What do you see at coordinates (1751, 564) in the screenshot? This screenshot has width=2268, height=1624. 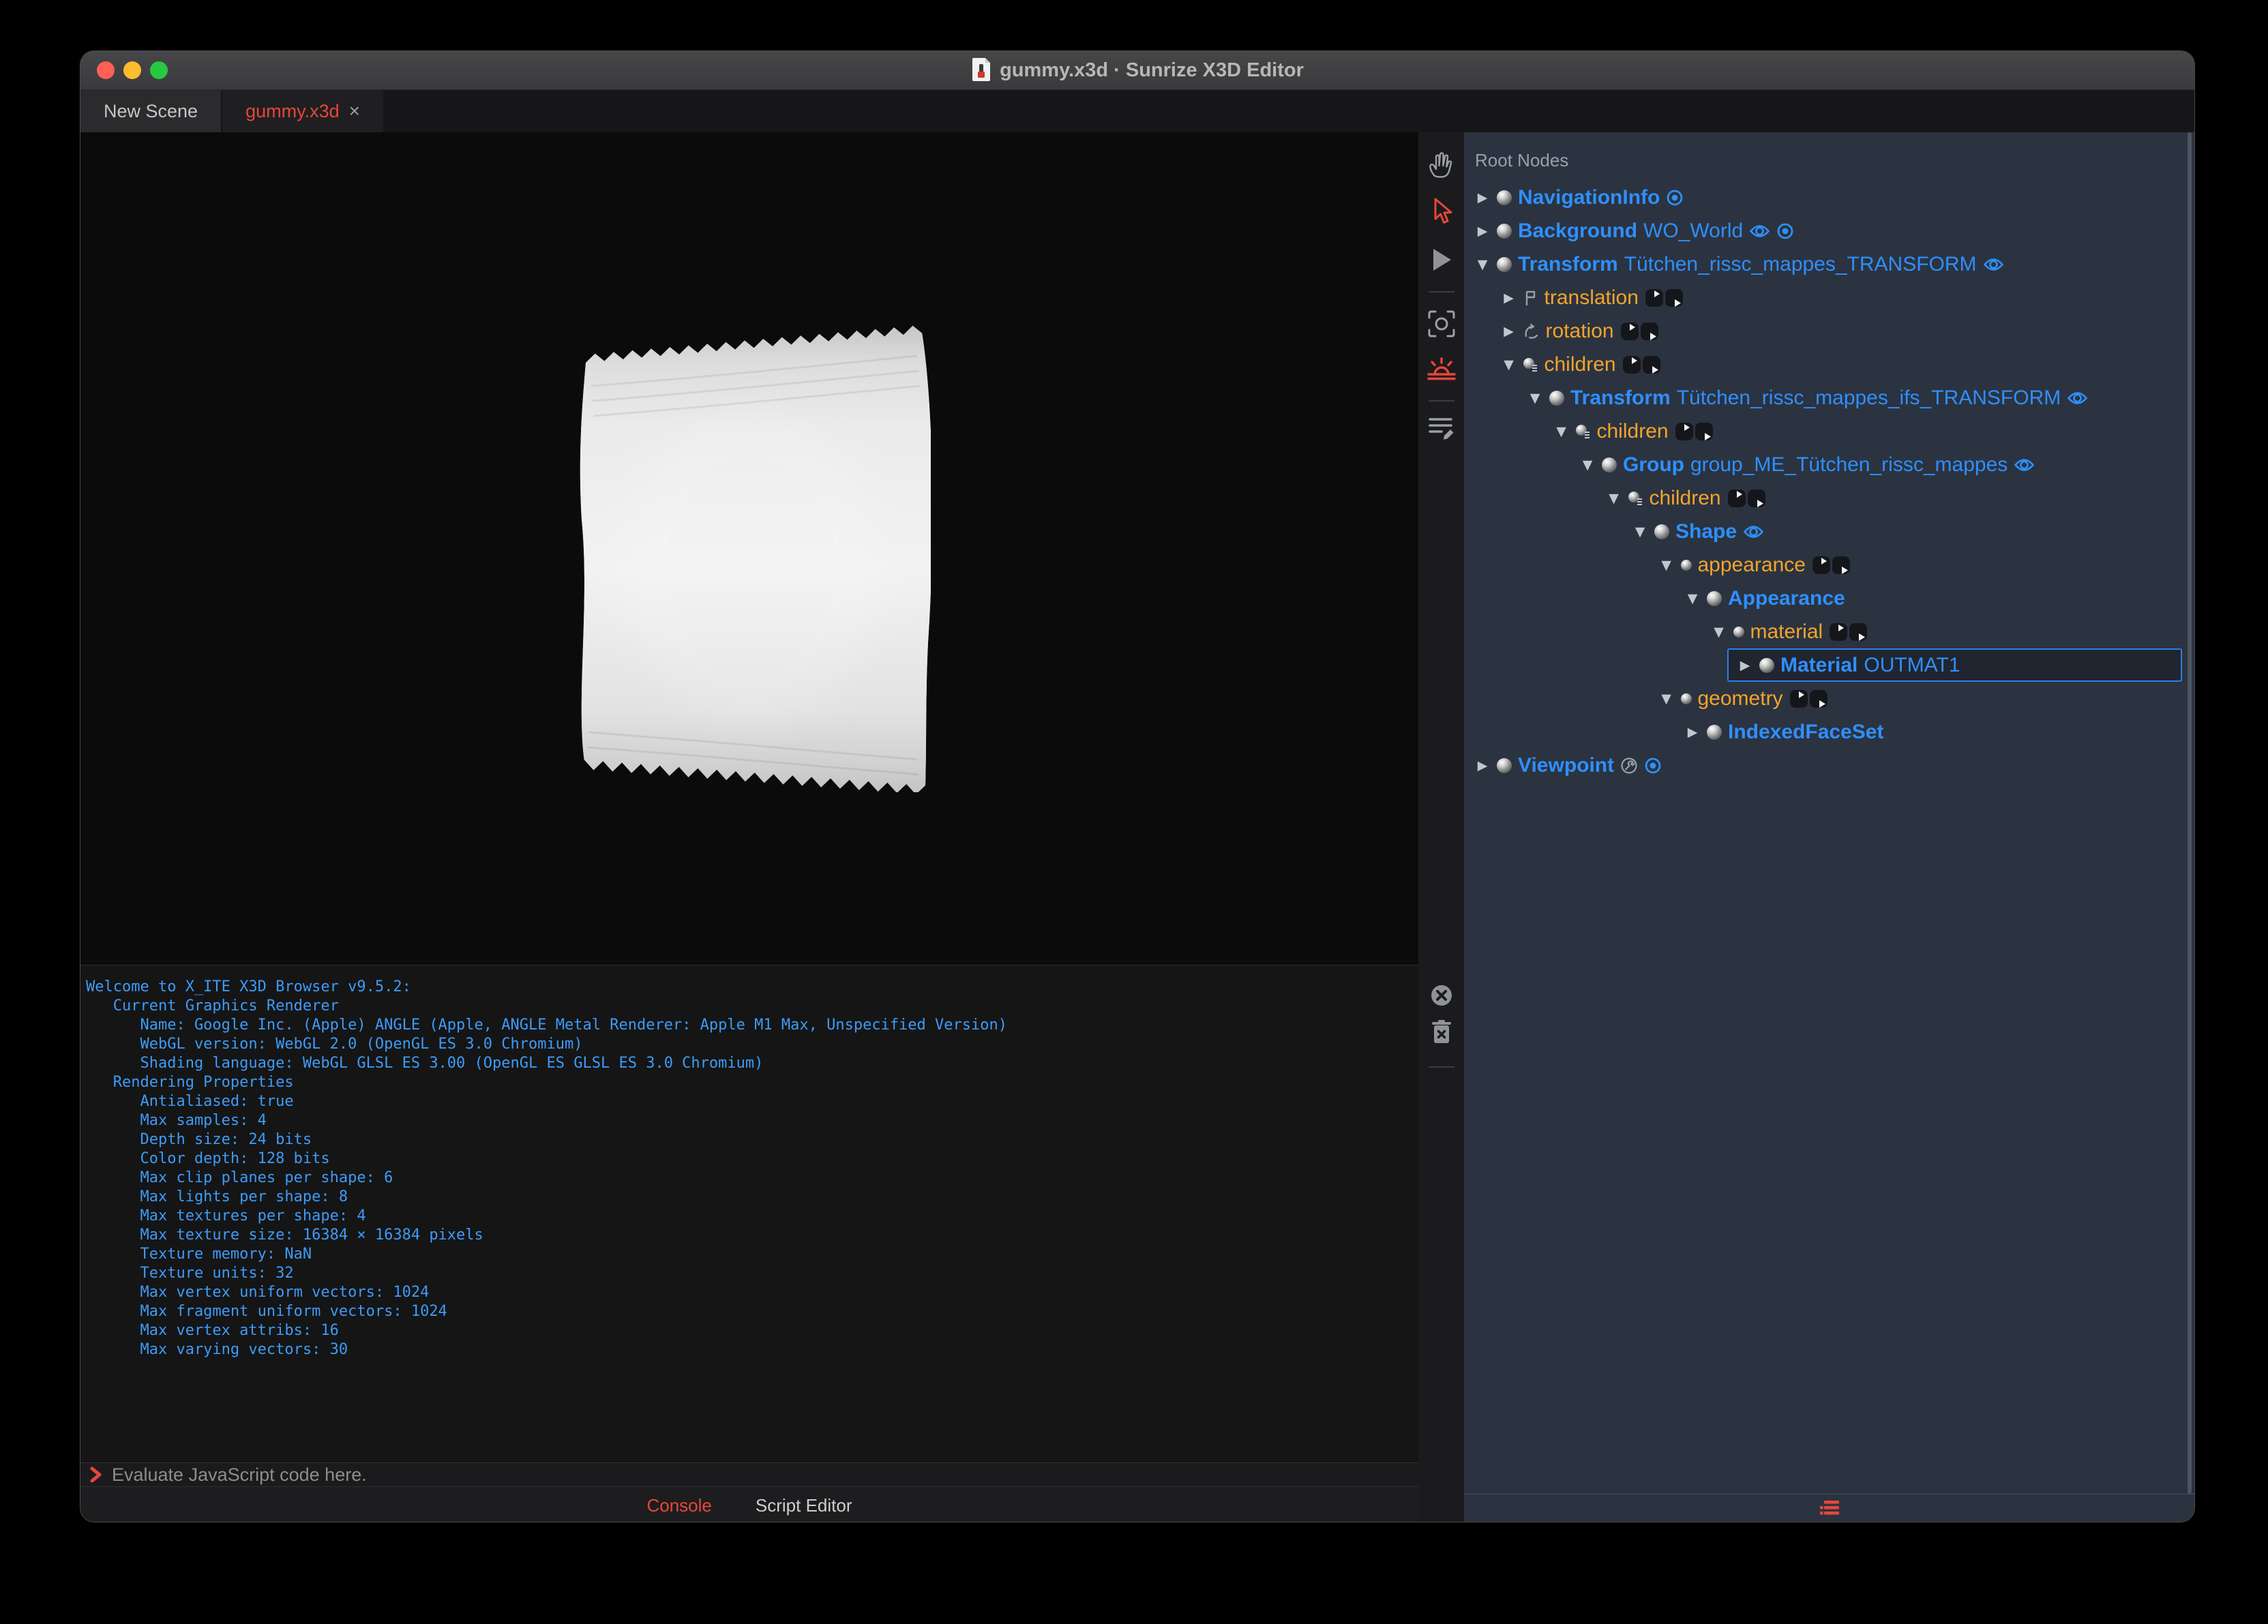 I see `field-name-label: appearance` at bounding box center [1751, 564].